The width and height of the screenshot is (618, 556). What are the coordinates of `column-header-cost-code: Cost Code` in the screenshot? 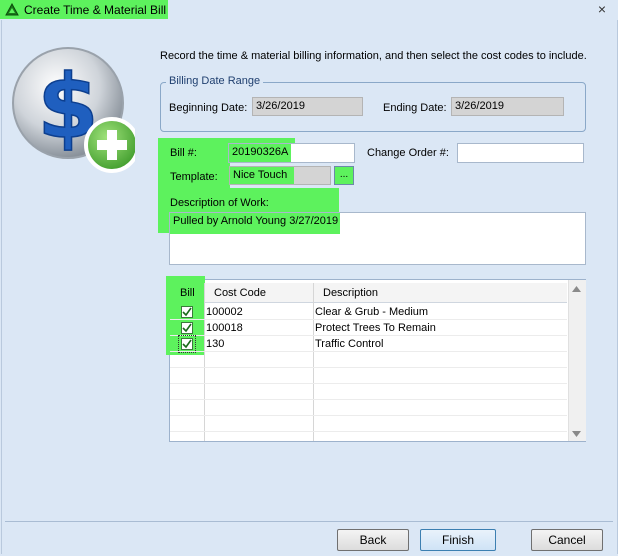 It's located at (240, 293).